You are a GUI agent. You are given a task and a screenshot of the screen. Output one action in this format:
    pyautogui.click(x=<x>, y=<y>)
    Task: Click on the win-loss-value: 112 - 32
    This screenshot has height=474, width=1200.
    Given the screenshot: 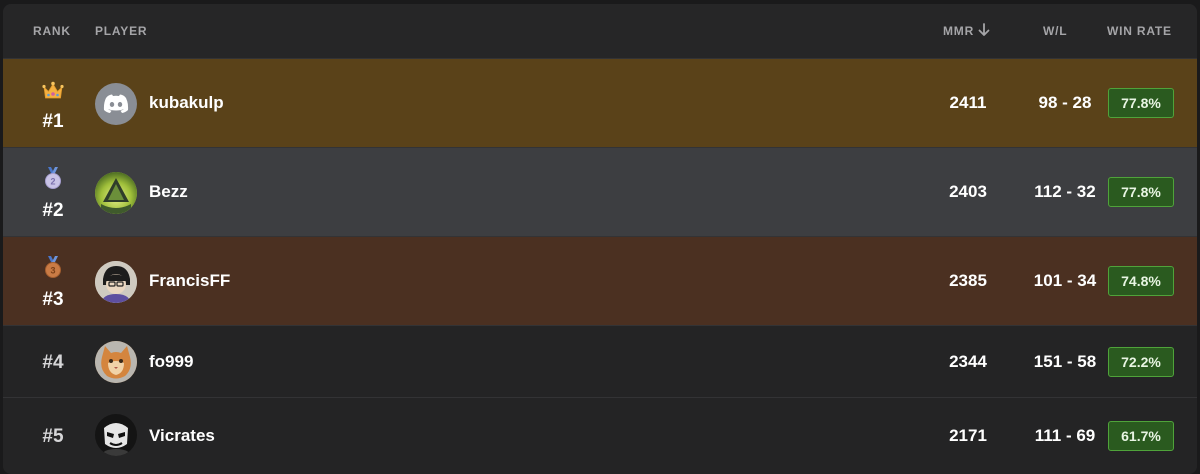 What is the action you would take?
    pyautogui.click(x=1065, y=191)
    